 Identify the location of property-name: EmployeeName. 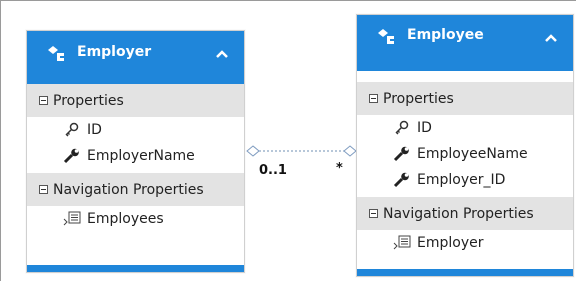
(472, 154).